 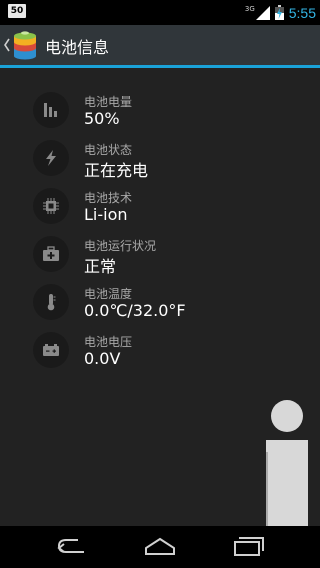 I want to click on action-bar: 电池信息, so click(x=160, y=46).